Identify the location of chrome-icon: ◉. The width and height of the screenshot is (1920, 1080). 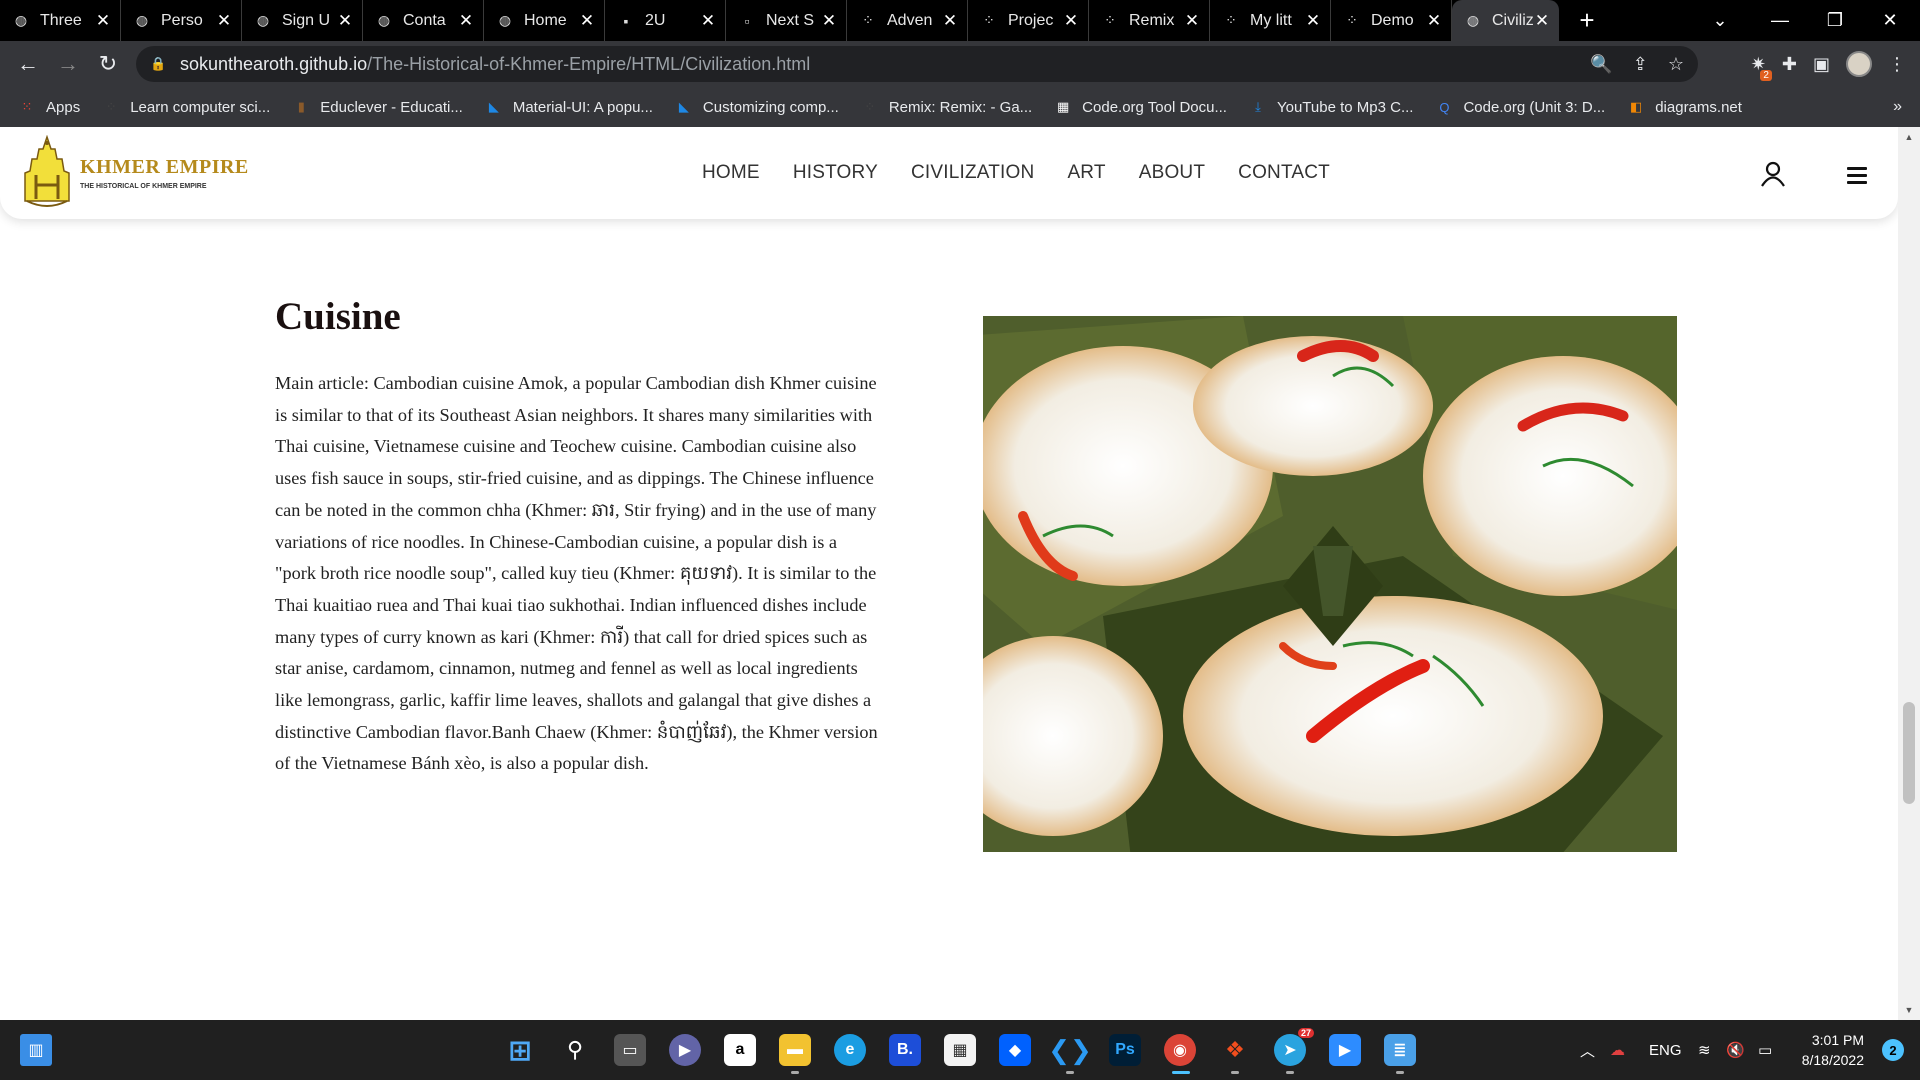
(1180, 1050).